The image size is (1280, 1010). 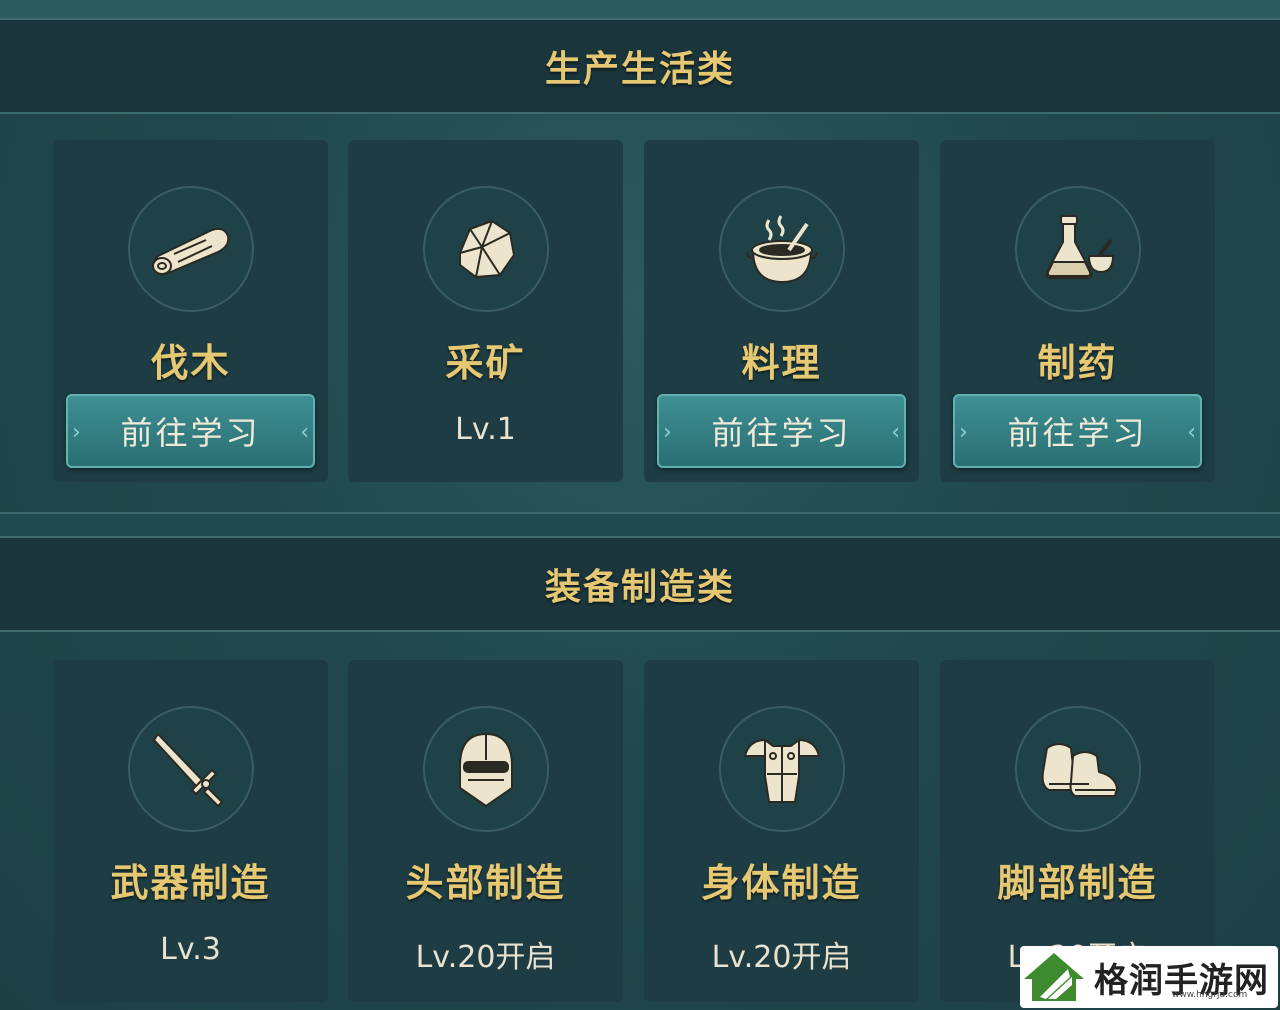 What do you see at coordinates (1149, 977) in the screenshot?
I see `site-watermark: 格润手游网 www.hngrjd.com` at bounding box center [1149, 977].